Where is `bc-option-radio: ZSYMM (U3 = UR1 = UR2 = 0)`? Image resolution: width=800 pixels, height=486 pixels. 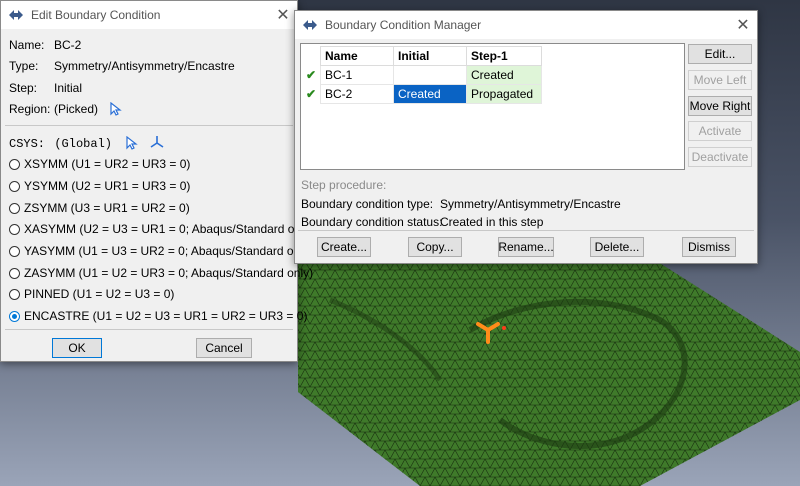 bc-option-radio: ZSYMM (U3 = UR1 = UR2 = 0) is located at coordinates (99, 208).